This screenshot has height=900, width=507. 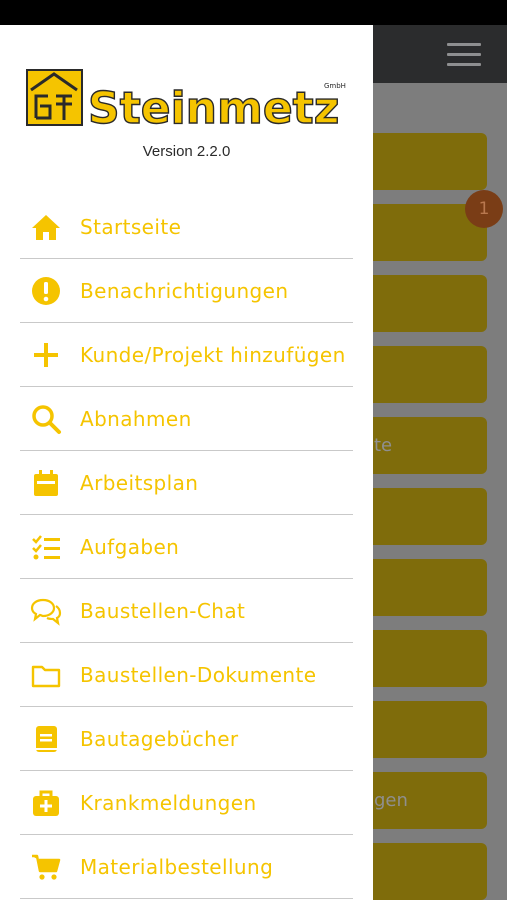 I want to click on calendar-icon, so click(x=46, y=483).